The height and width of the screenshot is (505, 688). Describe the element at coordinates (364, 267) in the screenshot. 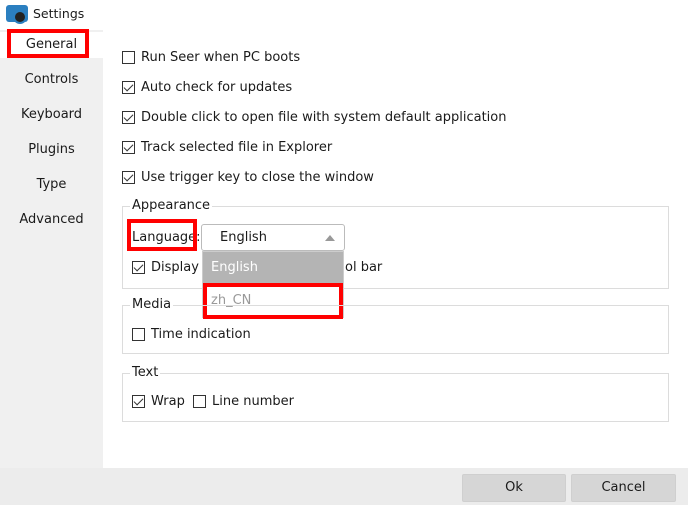

I see `display-option-suffix: ol bar` at that location.